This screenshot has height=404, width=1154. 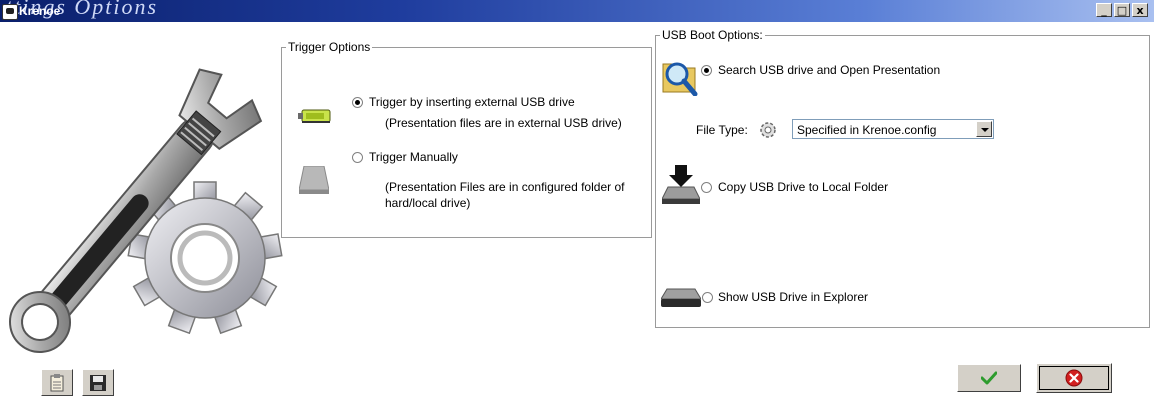 What do you see at coordinates (768, 130) in the screenshot?
I see `gear-file-icon` at bounding box center [768, 130].